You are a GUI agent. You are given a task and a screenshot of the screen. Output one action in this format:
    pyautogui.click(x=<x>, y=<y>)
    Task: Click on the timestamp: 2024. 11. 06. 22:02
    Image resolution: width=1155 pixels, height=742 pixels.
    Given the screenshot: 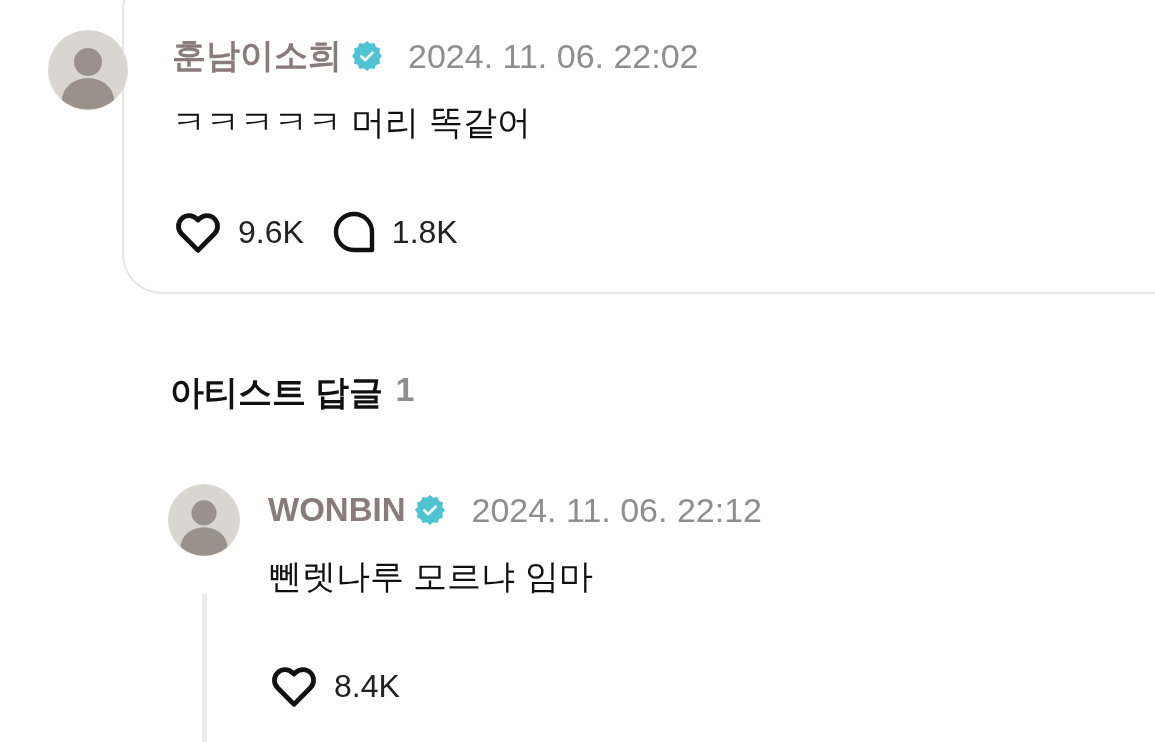 What is the action you would take?
    pyautogui.click(x=553, y=56)
    